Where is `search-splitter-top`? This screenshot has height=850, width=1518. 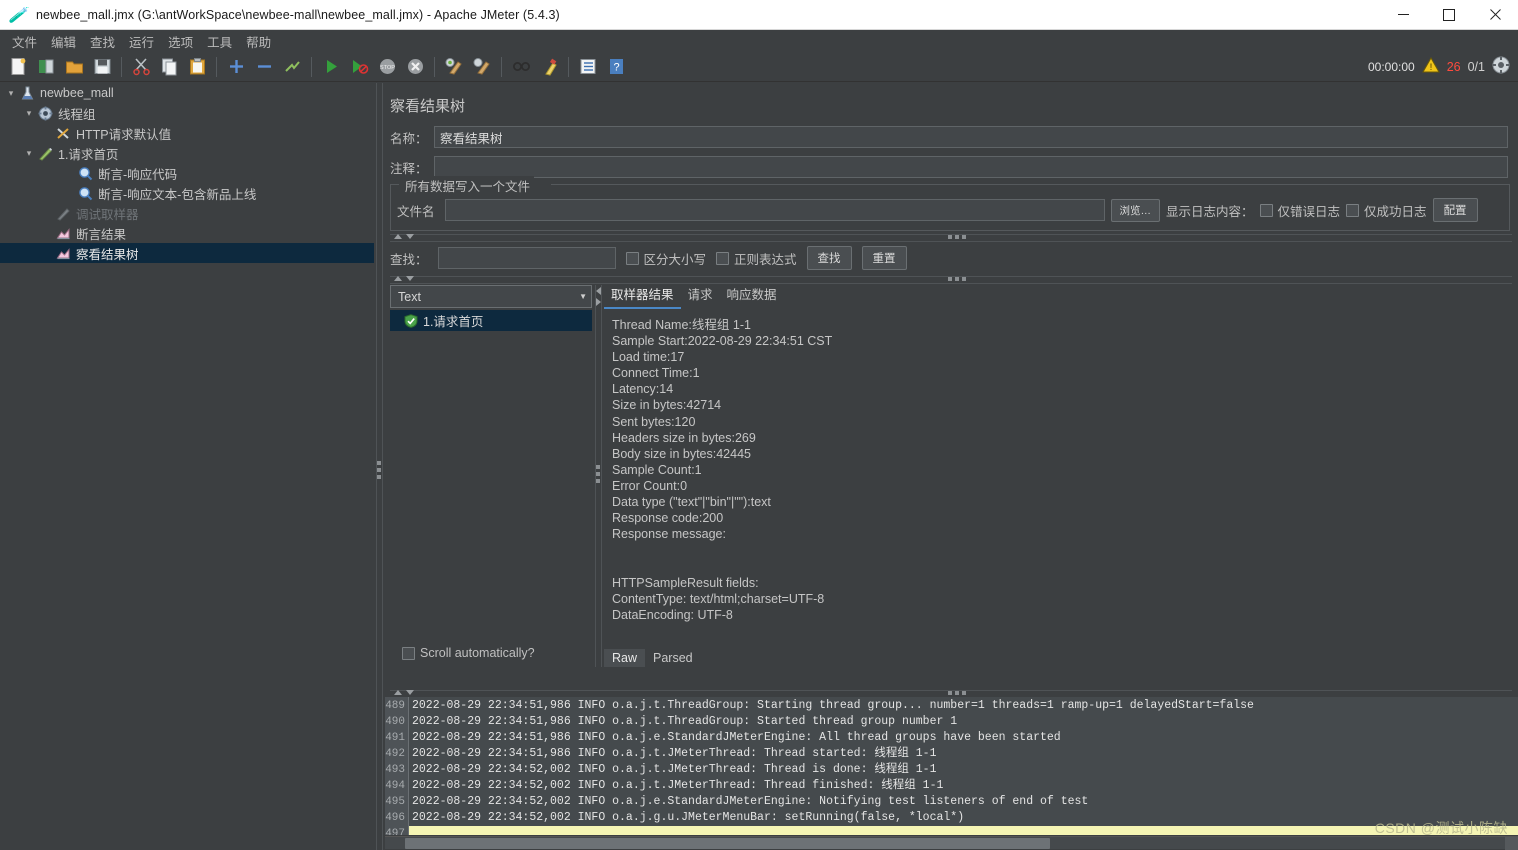 search-splitter-top is located at coordinates (951, 238).